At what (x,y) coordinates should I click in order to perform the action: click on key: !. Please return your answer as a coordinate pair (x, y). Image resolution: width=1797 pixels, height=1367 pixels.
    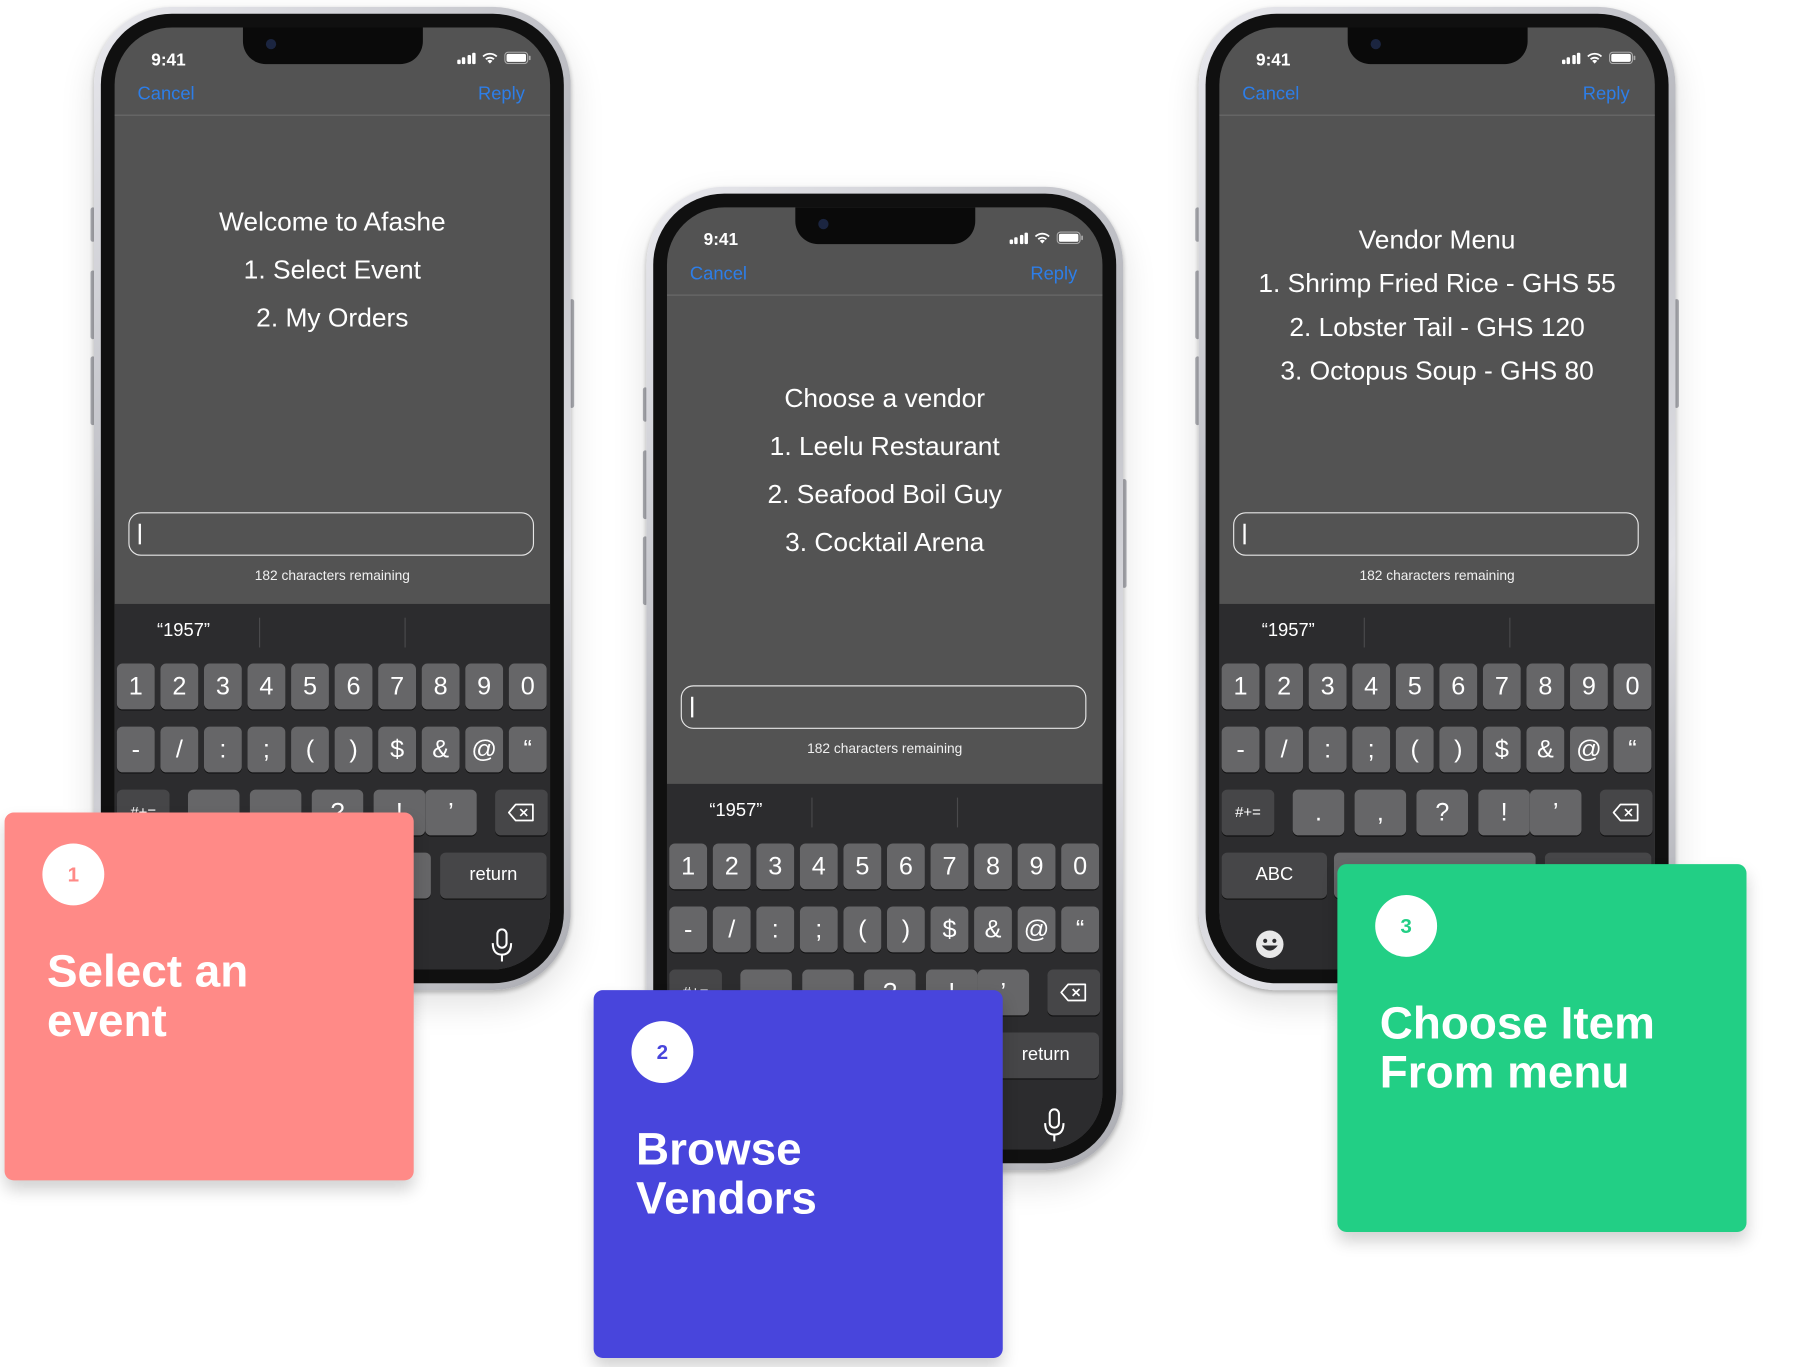
    Looking at the image, I should click on (1504, 812).